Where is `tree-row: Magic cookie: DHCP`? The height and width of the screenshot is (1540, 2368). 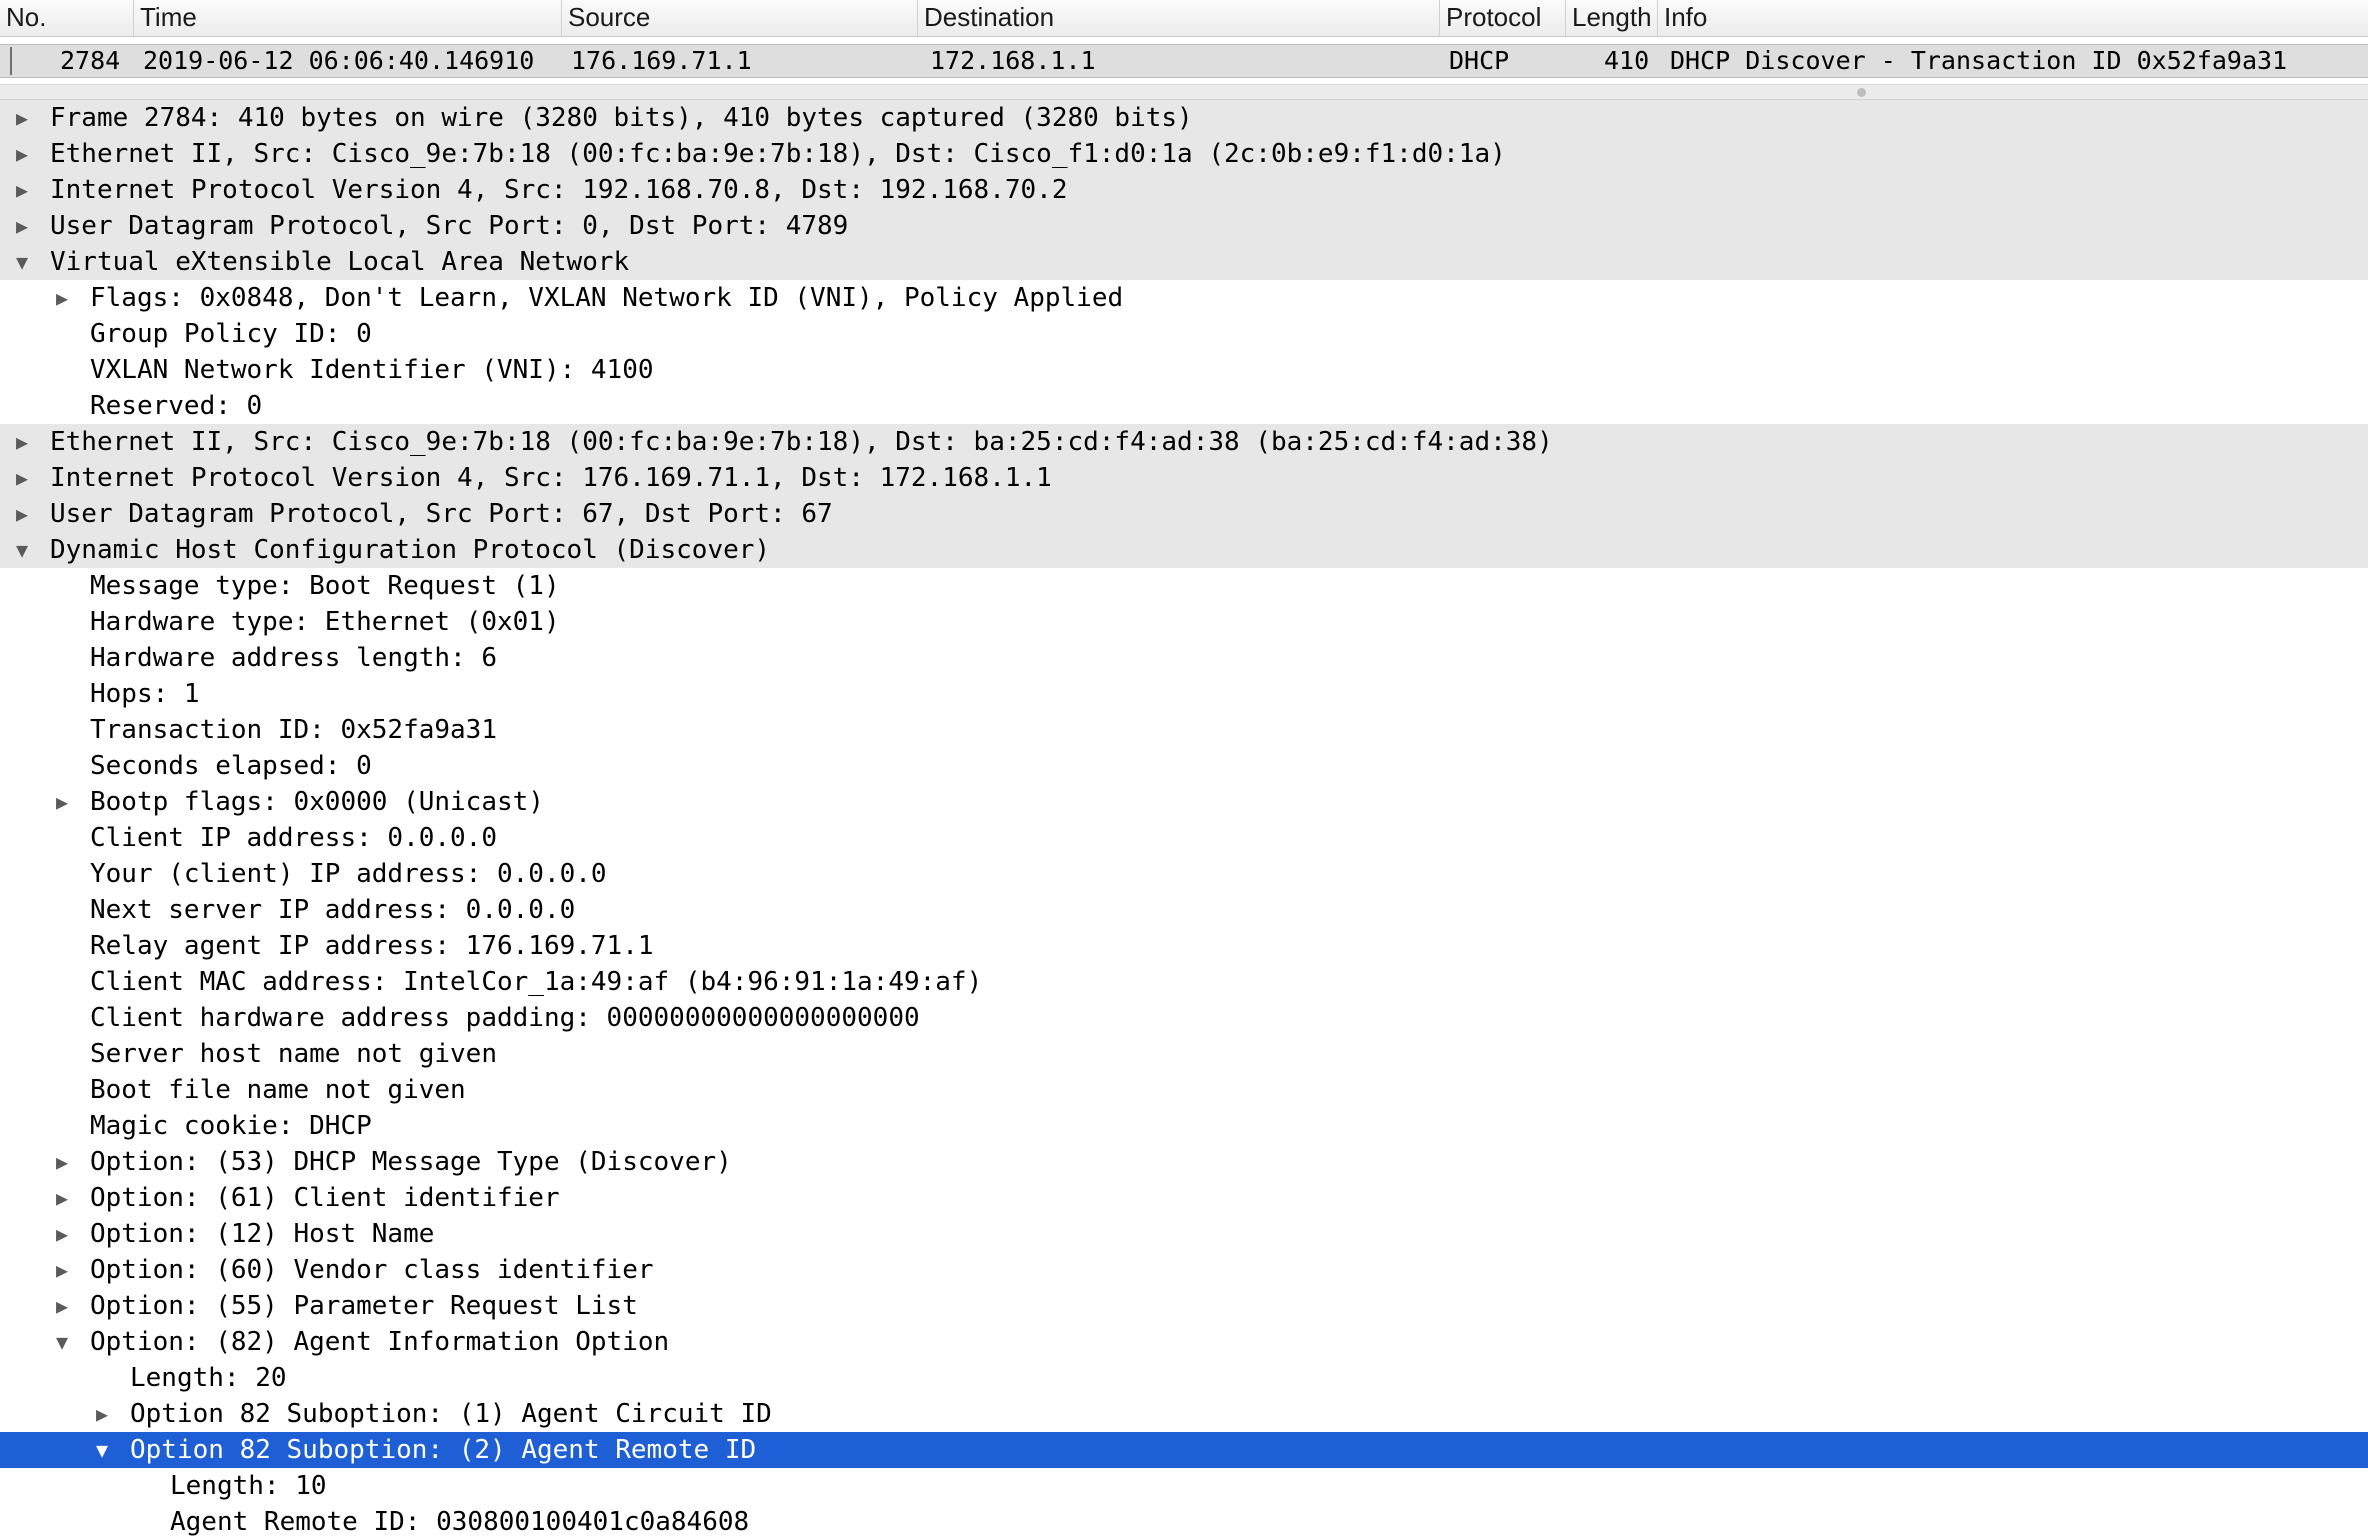
tree-row: Magic cookie: DHCP is located at coordinates (1184, 1126).